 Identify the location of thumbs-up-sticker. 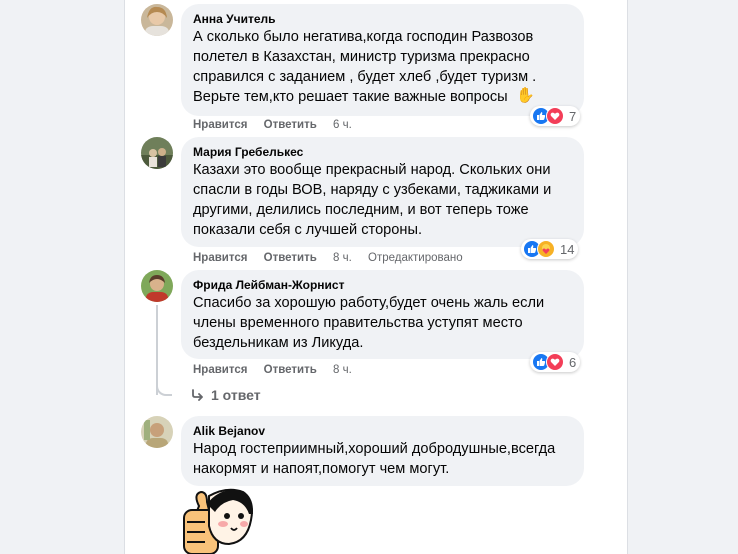
(221, 520).